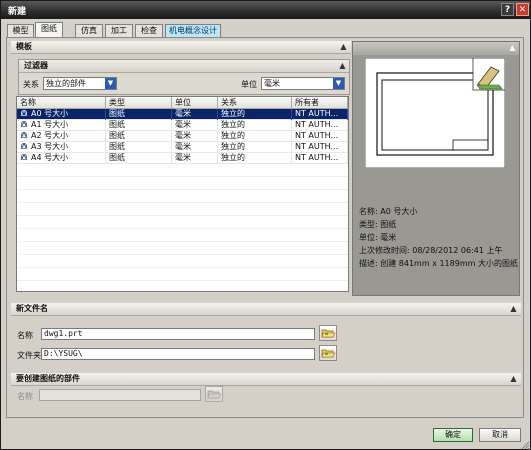 The image size is (531, 450). What do you see at coordinates (266, 379) in the screenshot?
I see `create-part-header: 要创建图纸的部件 ▲` at bounding box center [266, 379].